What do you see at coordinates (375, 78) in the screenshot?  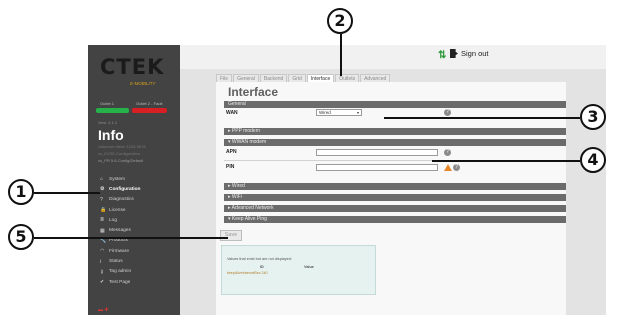 I see `tab-advanced: Advanced` at bounding box center [375, 78].